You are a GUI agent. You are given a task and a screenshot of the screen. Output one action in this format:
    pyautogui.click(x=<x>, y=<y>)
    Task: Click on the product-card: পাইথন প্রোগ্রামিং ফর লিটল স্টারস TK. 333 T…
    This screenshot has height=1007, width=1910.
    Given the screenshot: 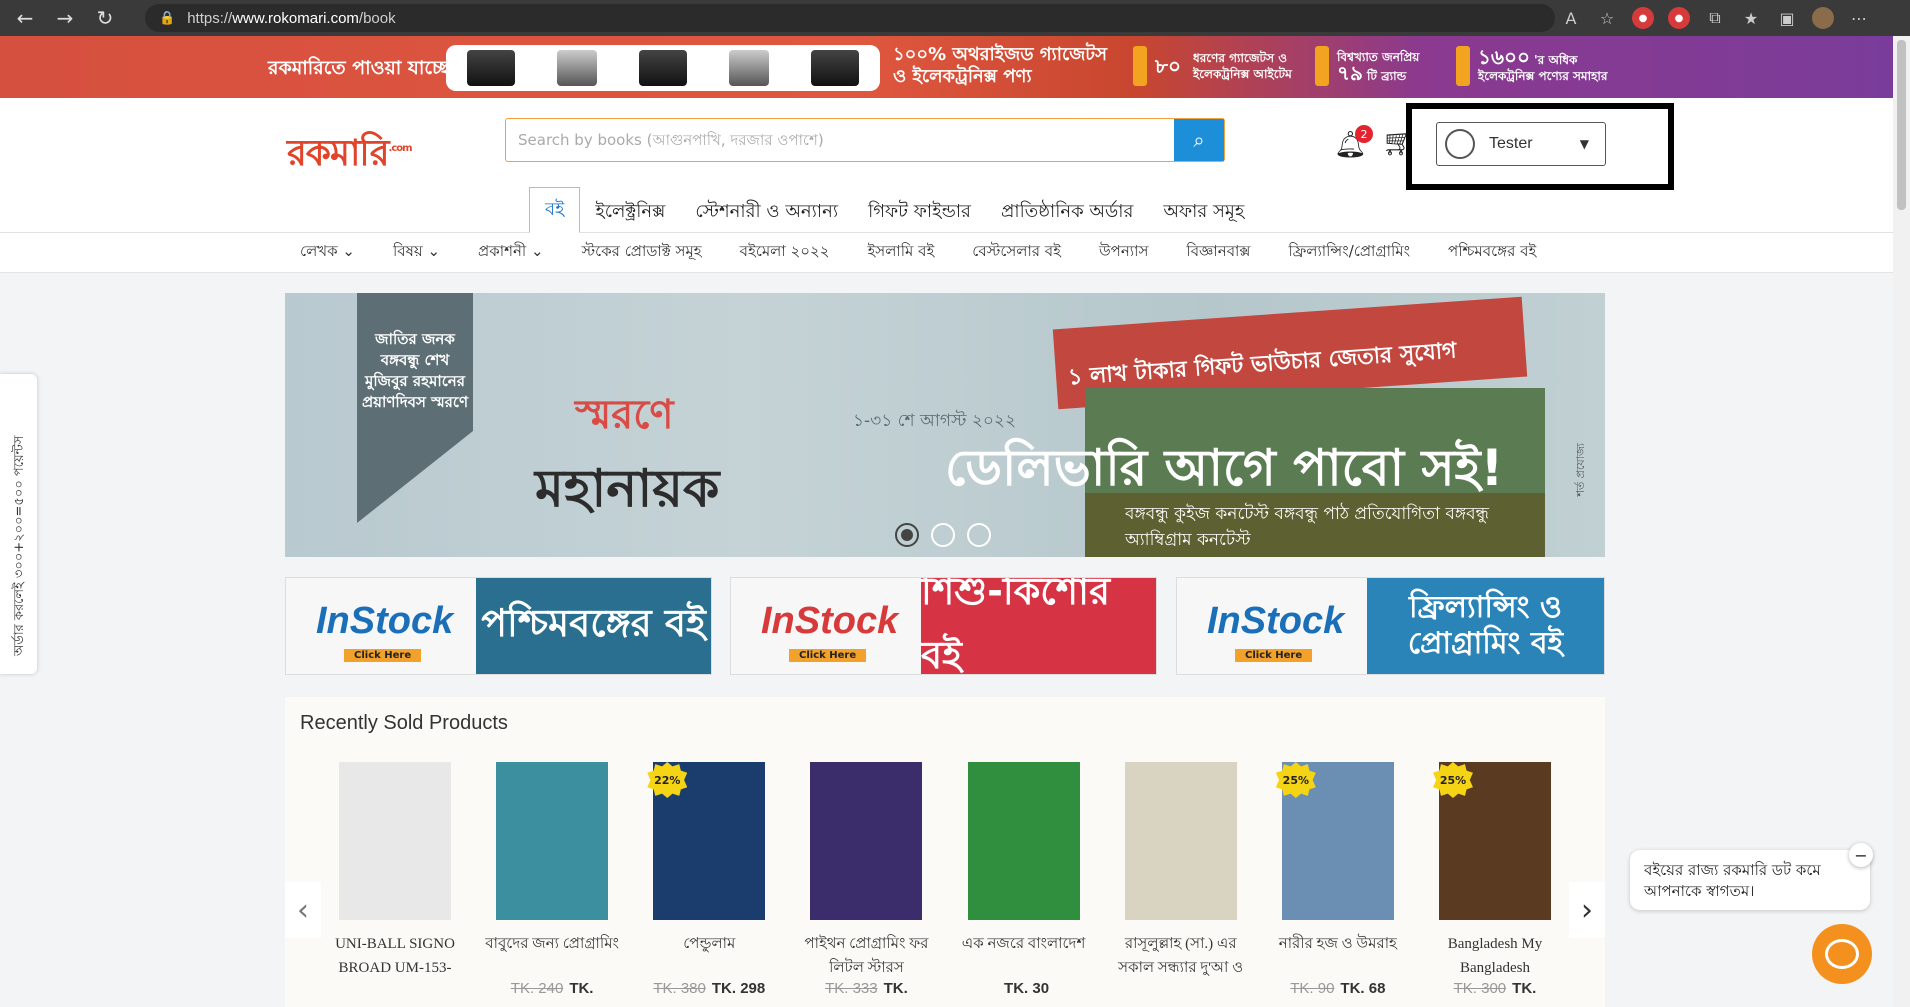 What is the action you would take?
    pyautogui.click(x=866, y=879)
    